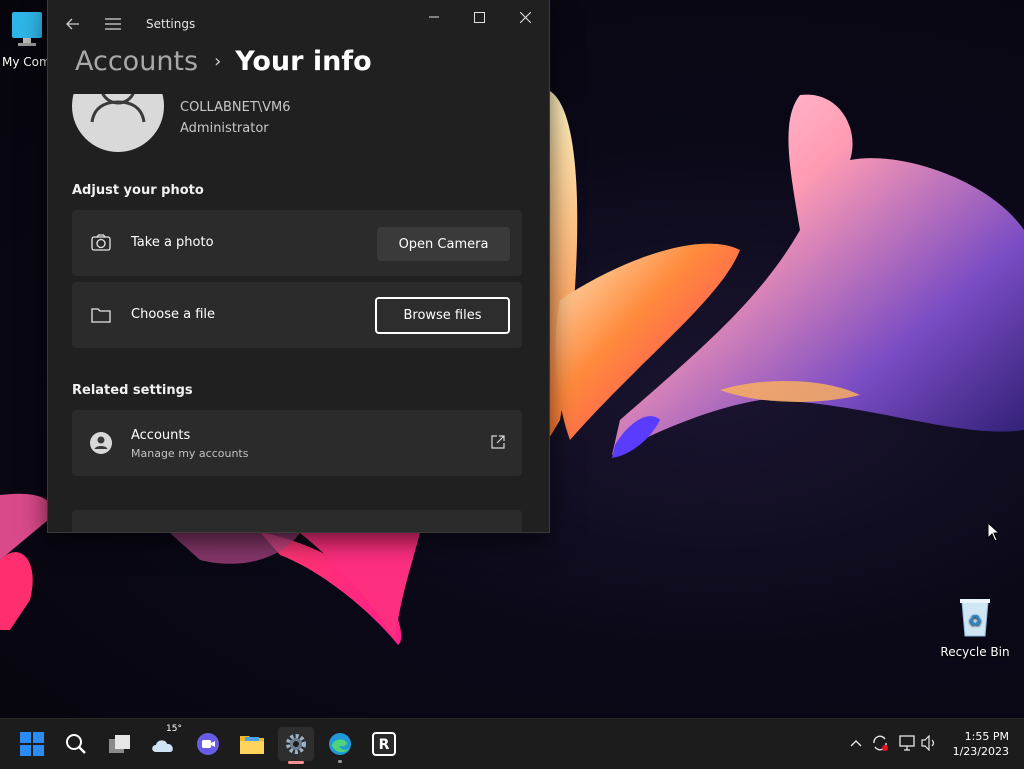  What do you see at coordinates (218, 61) in the screenshot?
I see `breadcrumb-chevron-icon: ›` at bounding box center [218, 61].